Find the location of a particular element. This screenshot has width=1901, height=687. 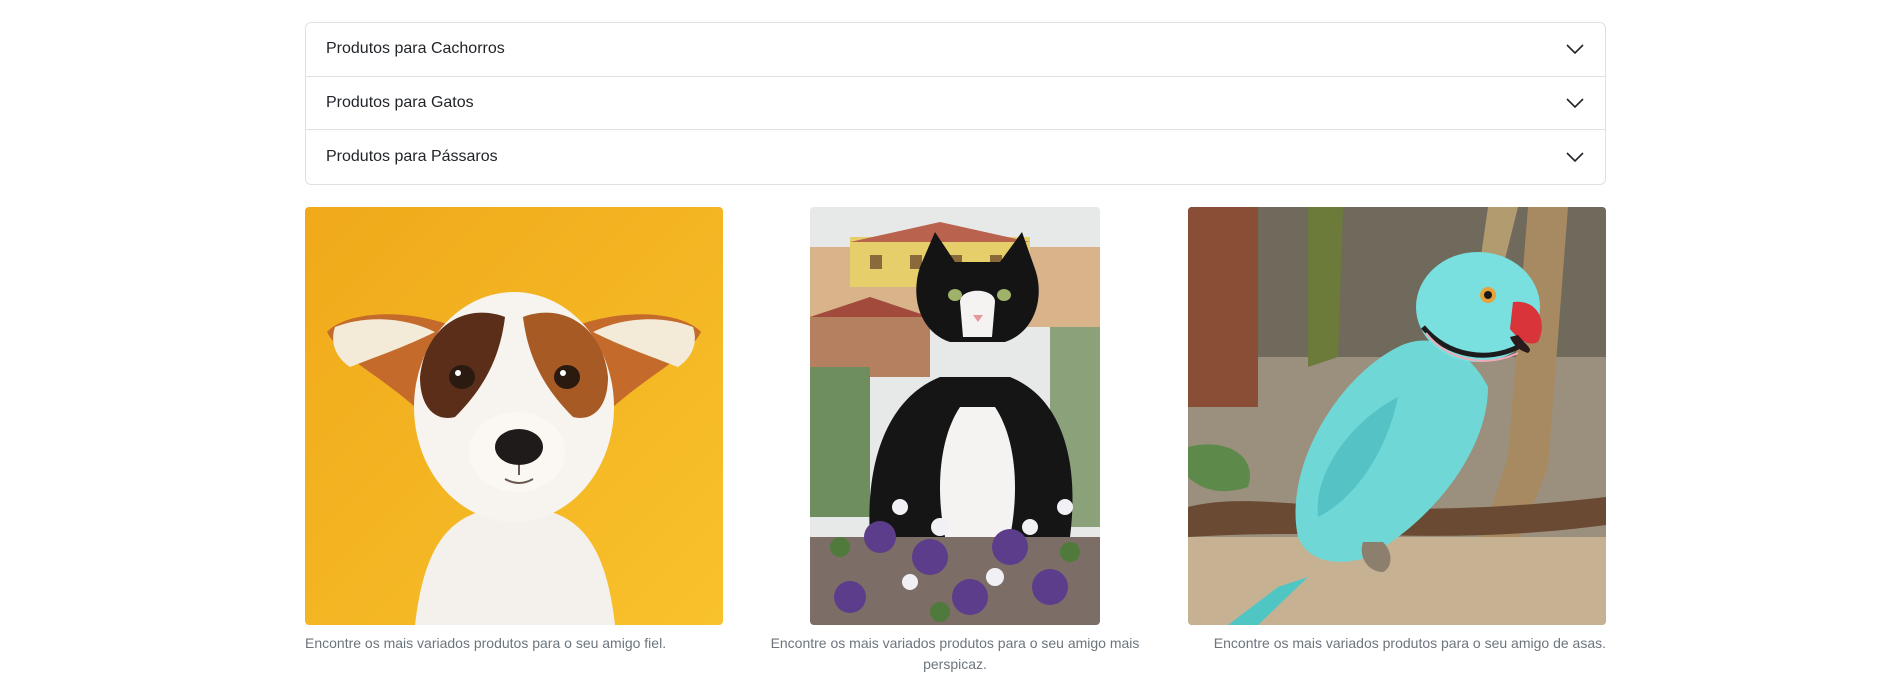

cat-photo is located at coordinates (955, 416).